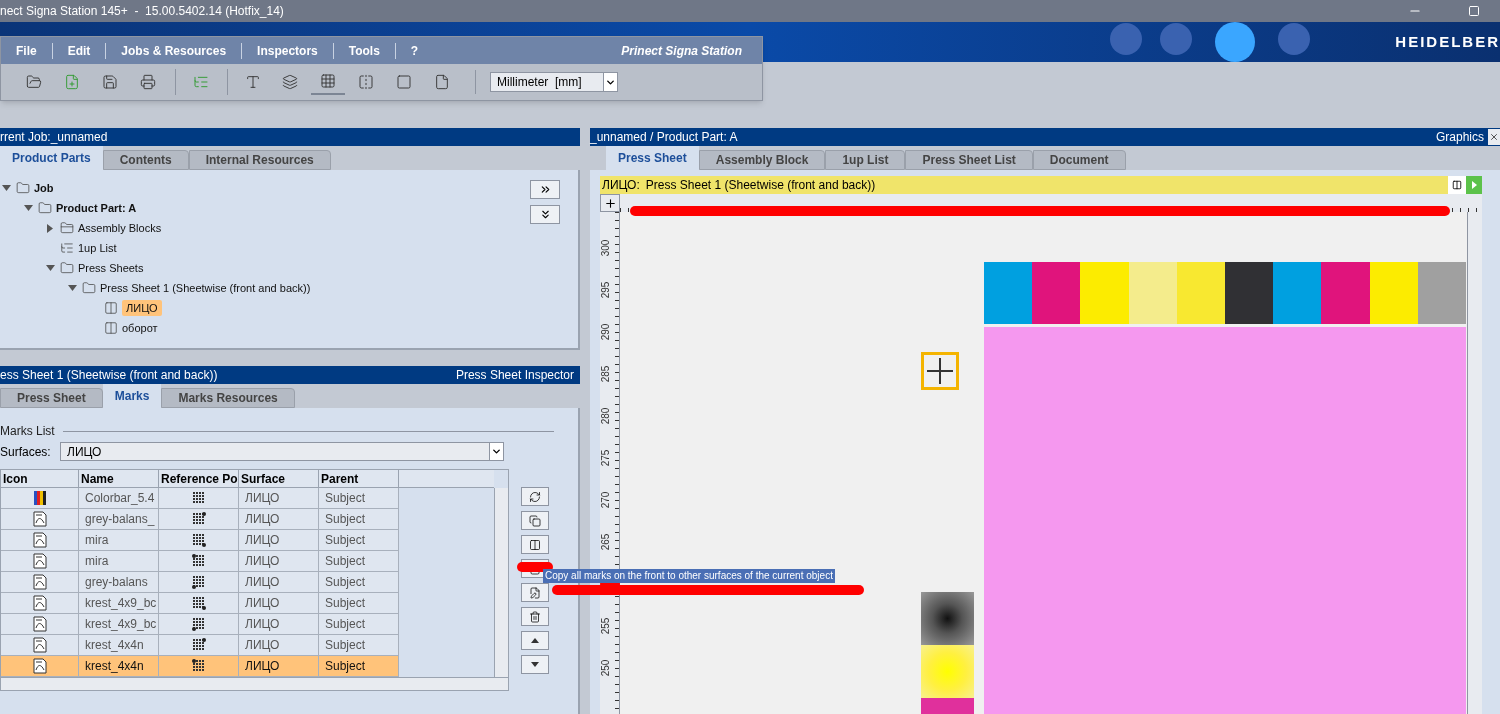  I want to click on surface-icon, so click(111, 308).